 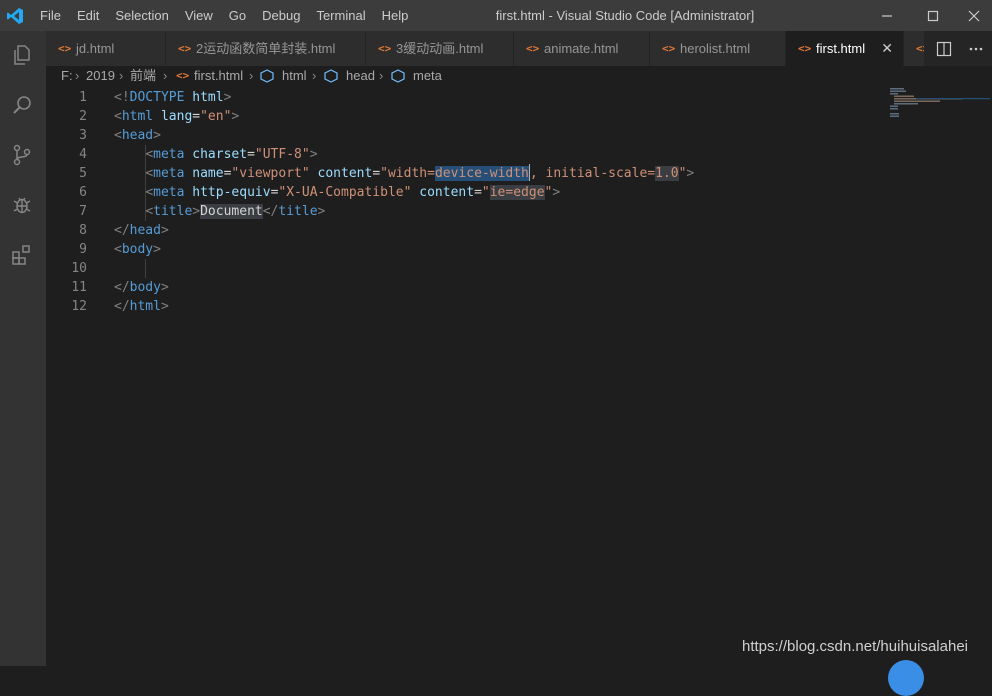 I want to click on maximize-button, so click(x=933, y=15).